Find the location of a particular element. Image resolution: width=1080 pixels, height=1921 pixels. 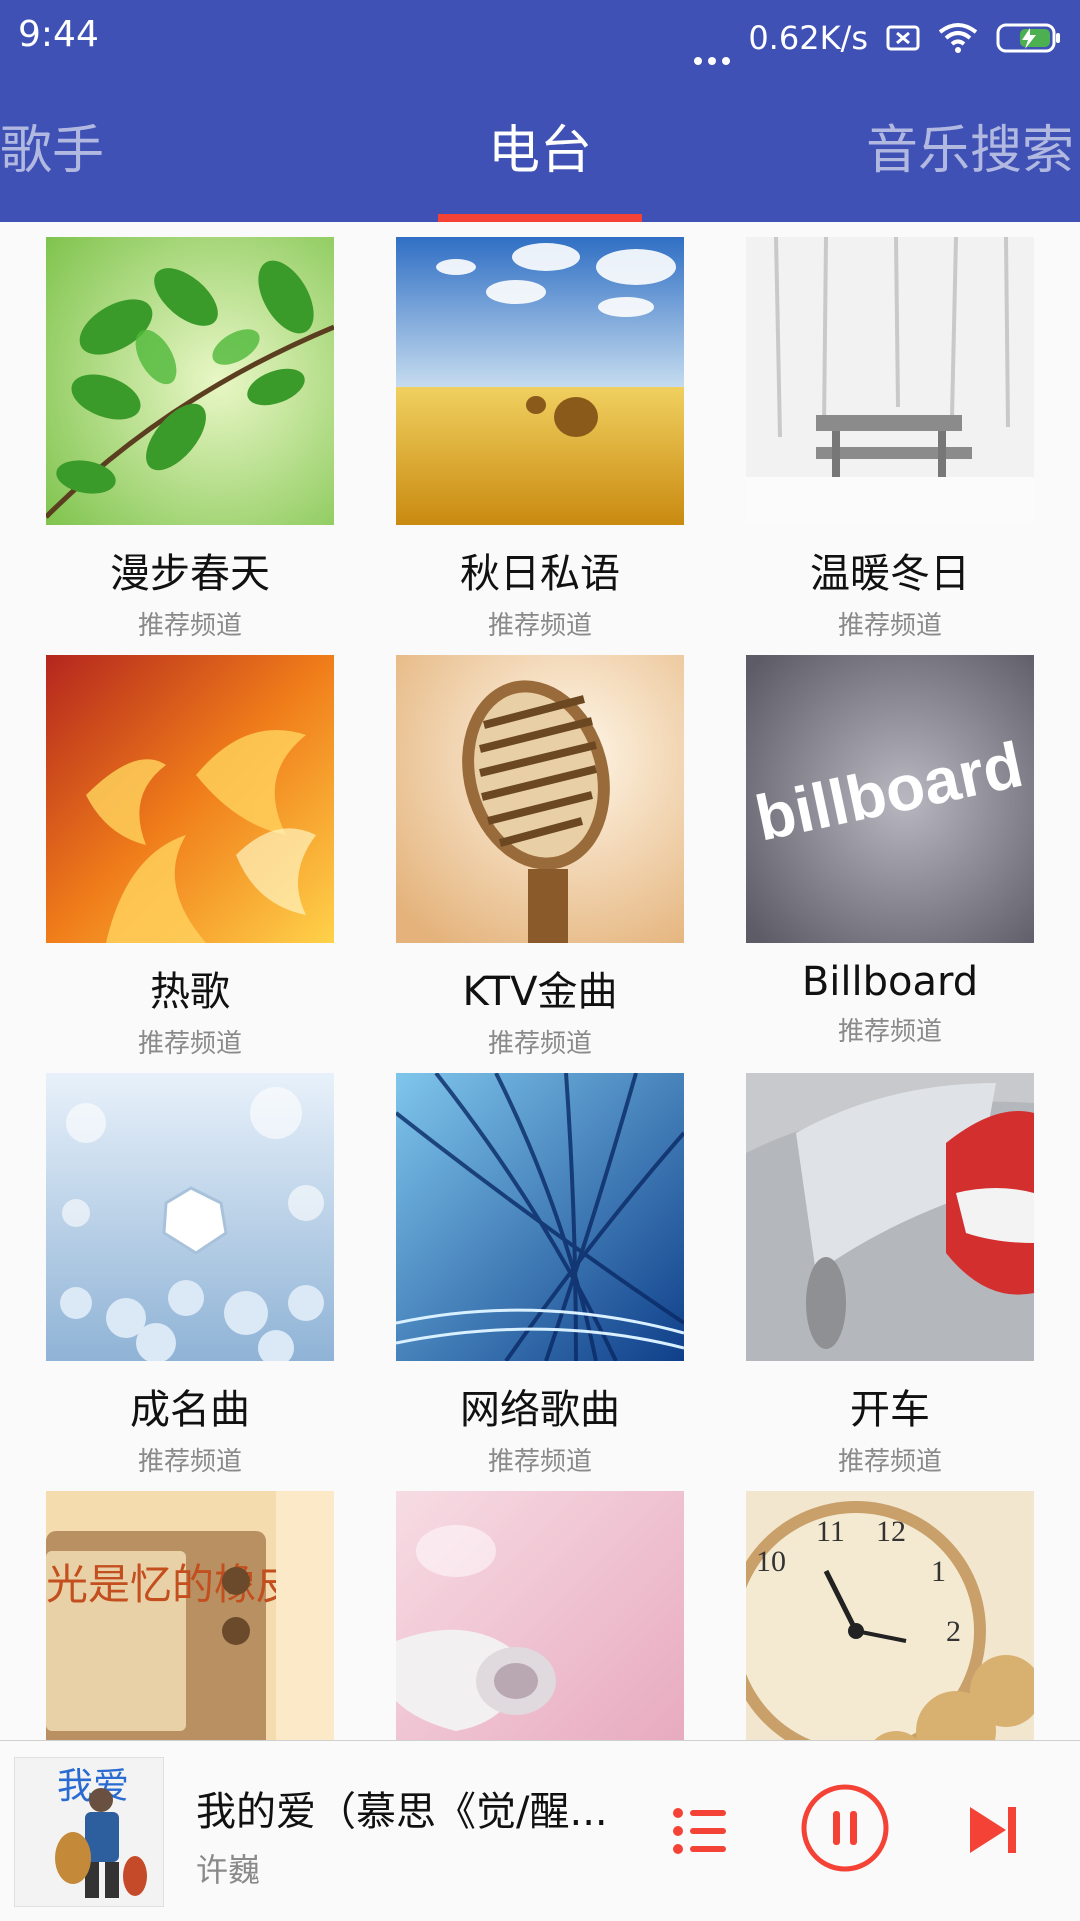

sim-off-icon is located at coordinates (903, 38).